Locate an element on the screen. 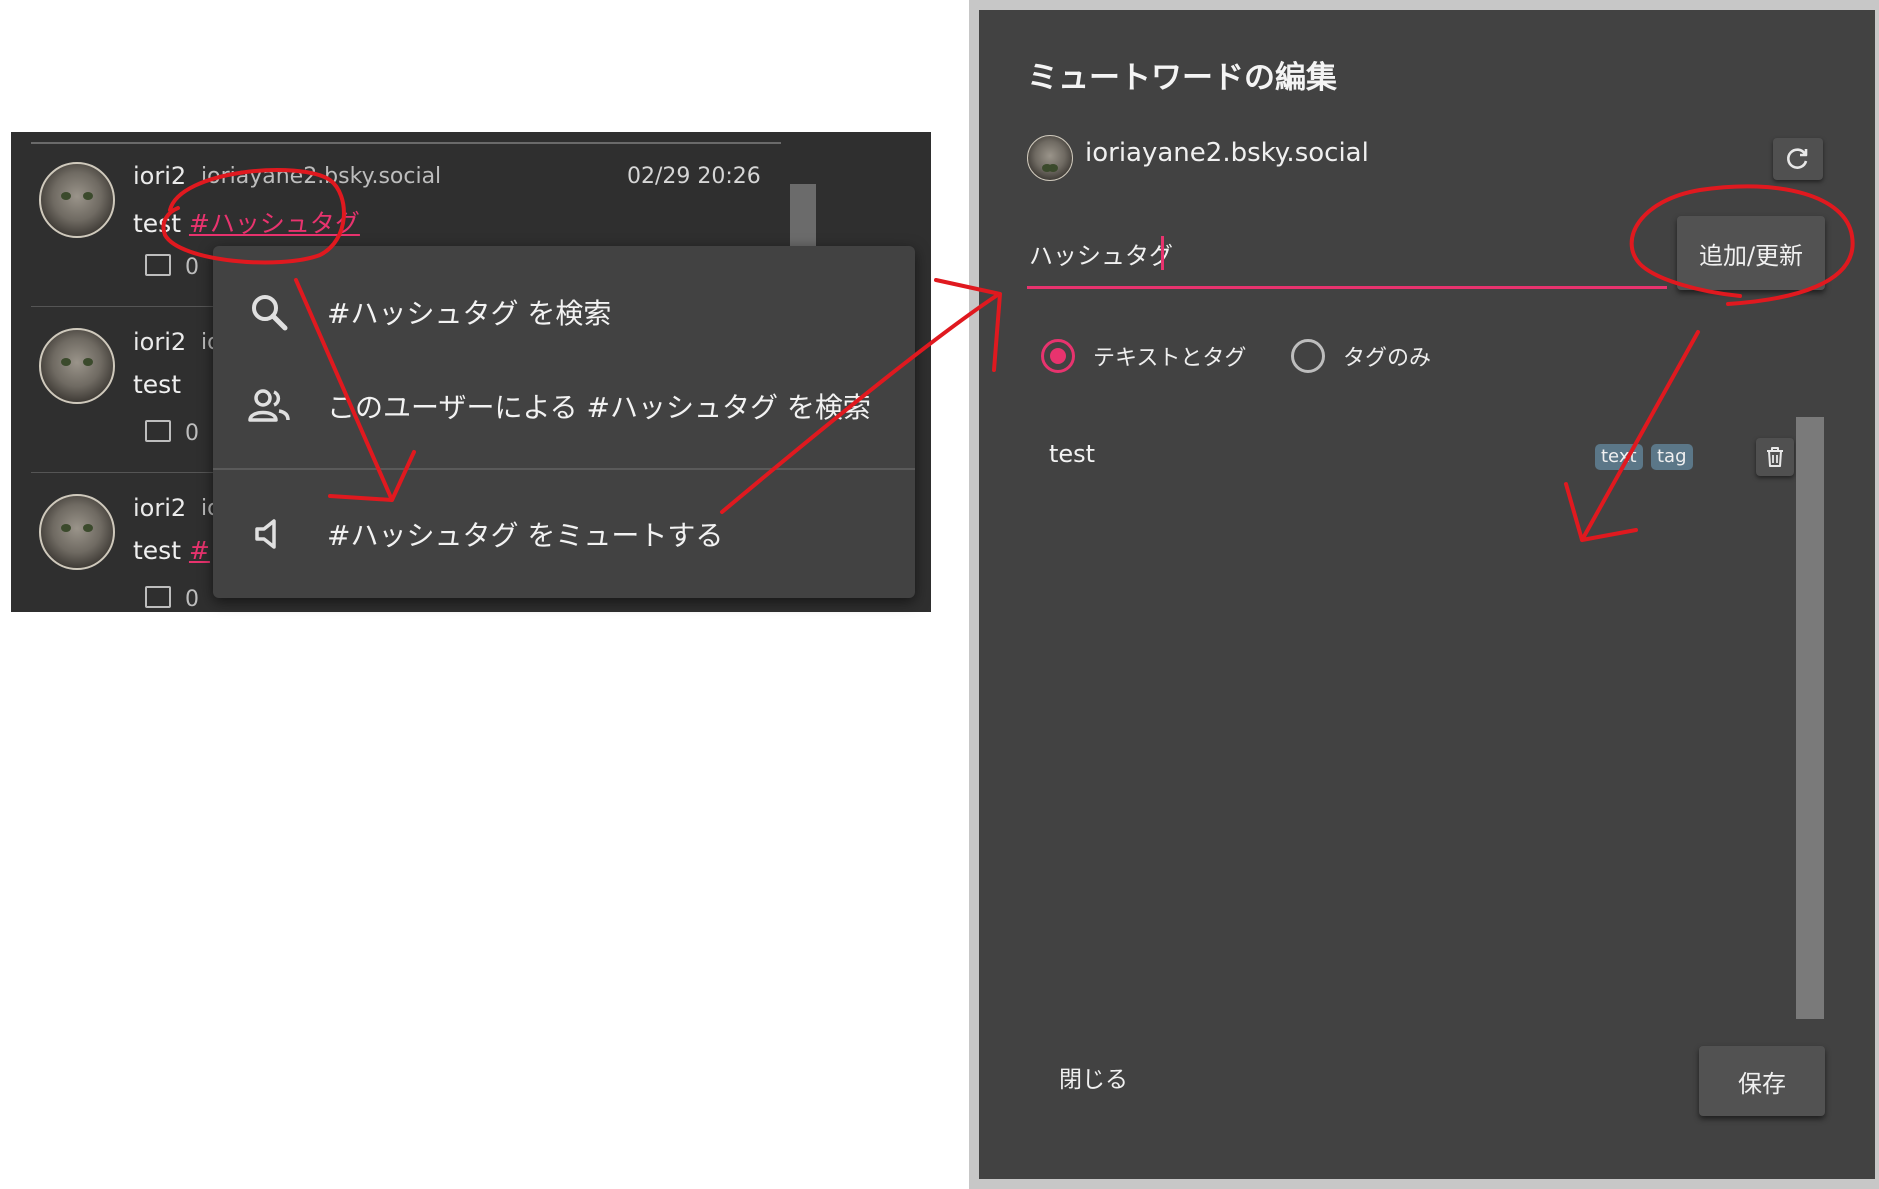  radio-selected-icon is located at coordinates (1058, 356).